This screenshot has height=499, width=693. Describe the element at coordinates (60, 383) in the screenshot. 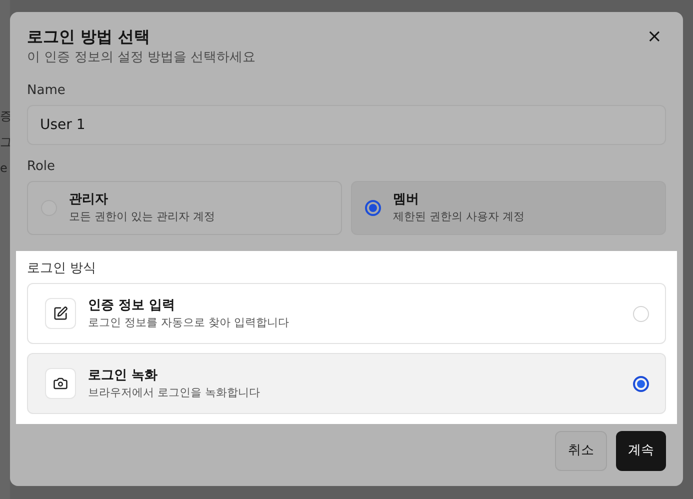

I see `camera-icon` at that location.